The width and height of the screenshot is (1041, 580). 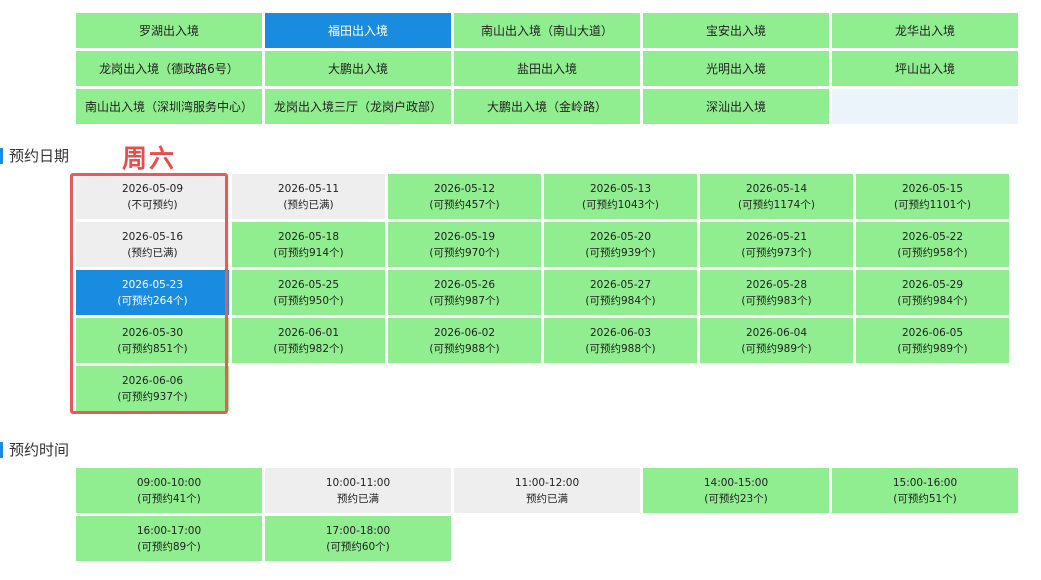 I want to click on time-range: 11:00-12:00, so click(x=547, y=482).